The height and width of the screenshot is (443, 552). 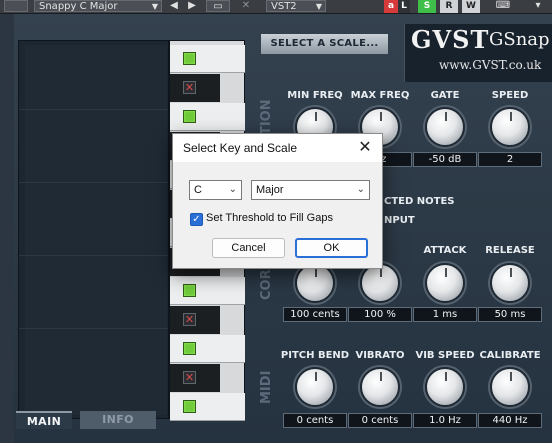 I want to click on key-select: C ⌄, so click(x=215, y=190).